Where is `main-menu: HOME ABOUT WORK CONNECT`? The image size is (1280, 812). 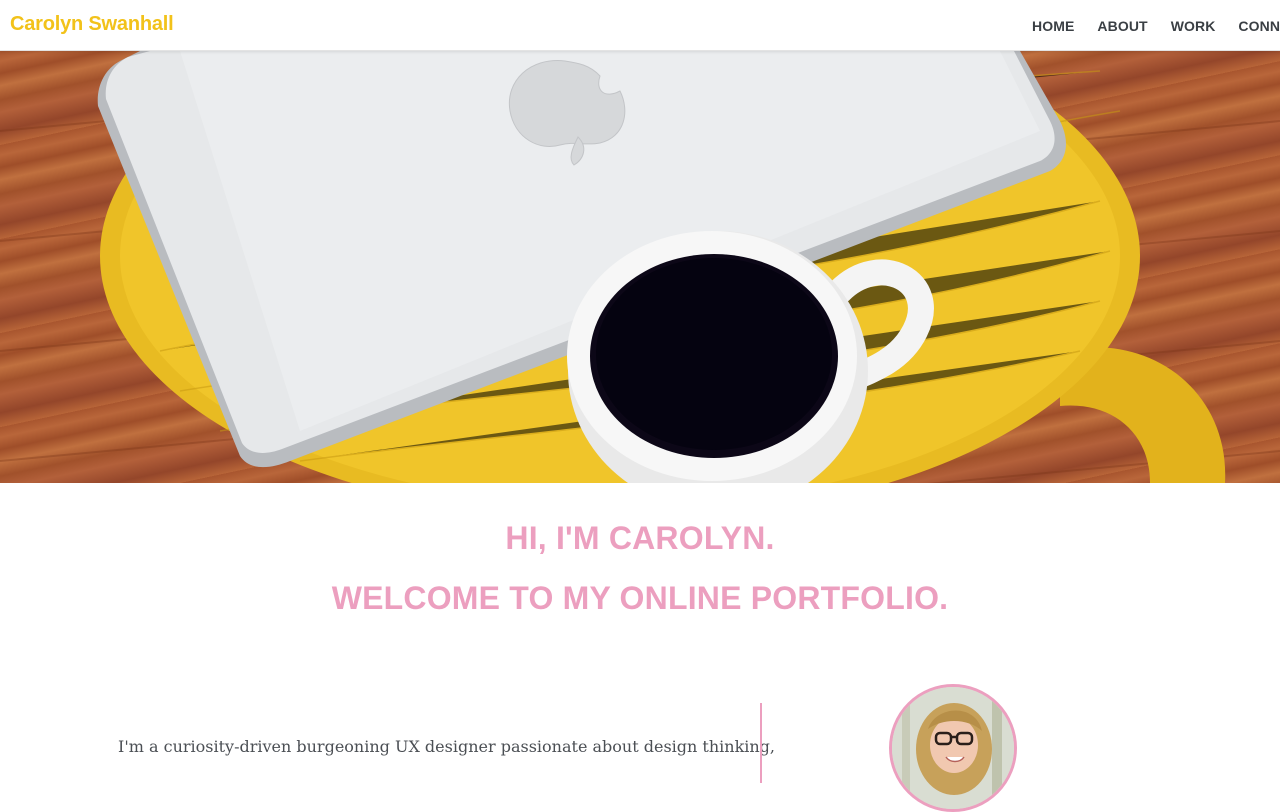 main-menu: HOME ABOUT WORK CONNECT is located at coordinates (1156, 26).